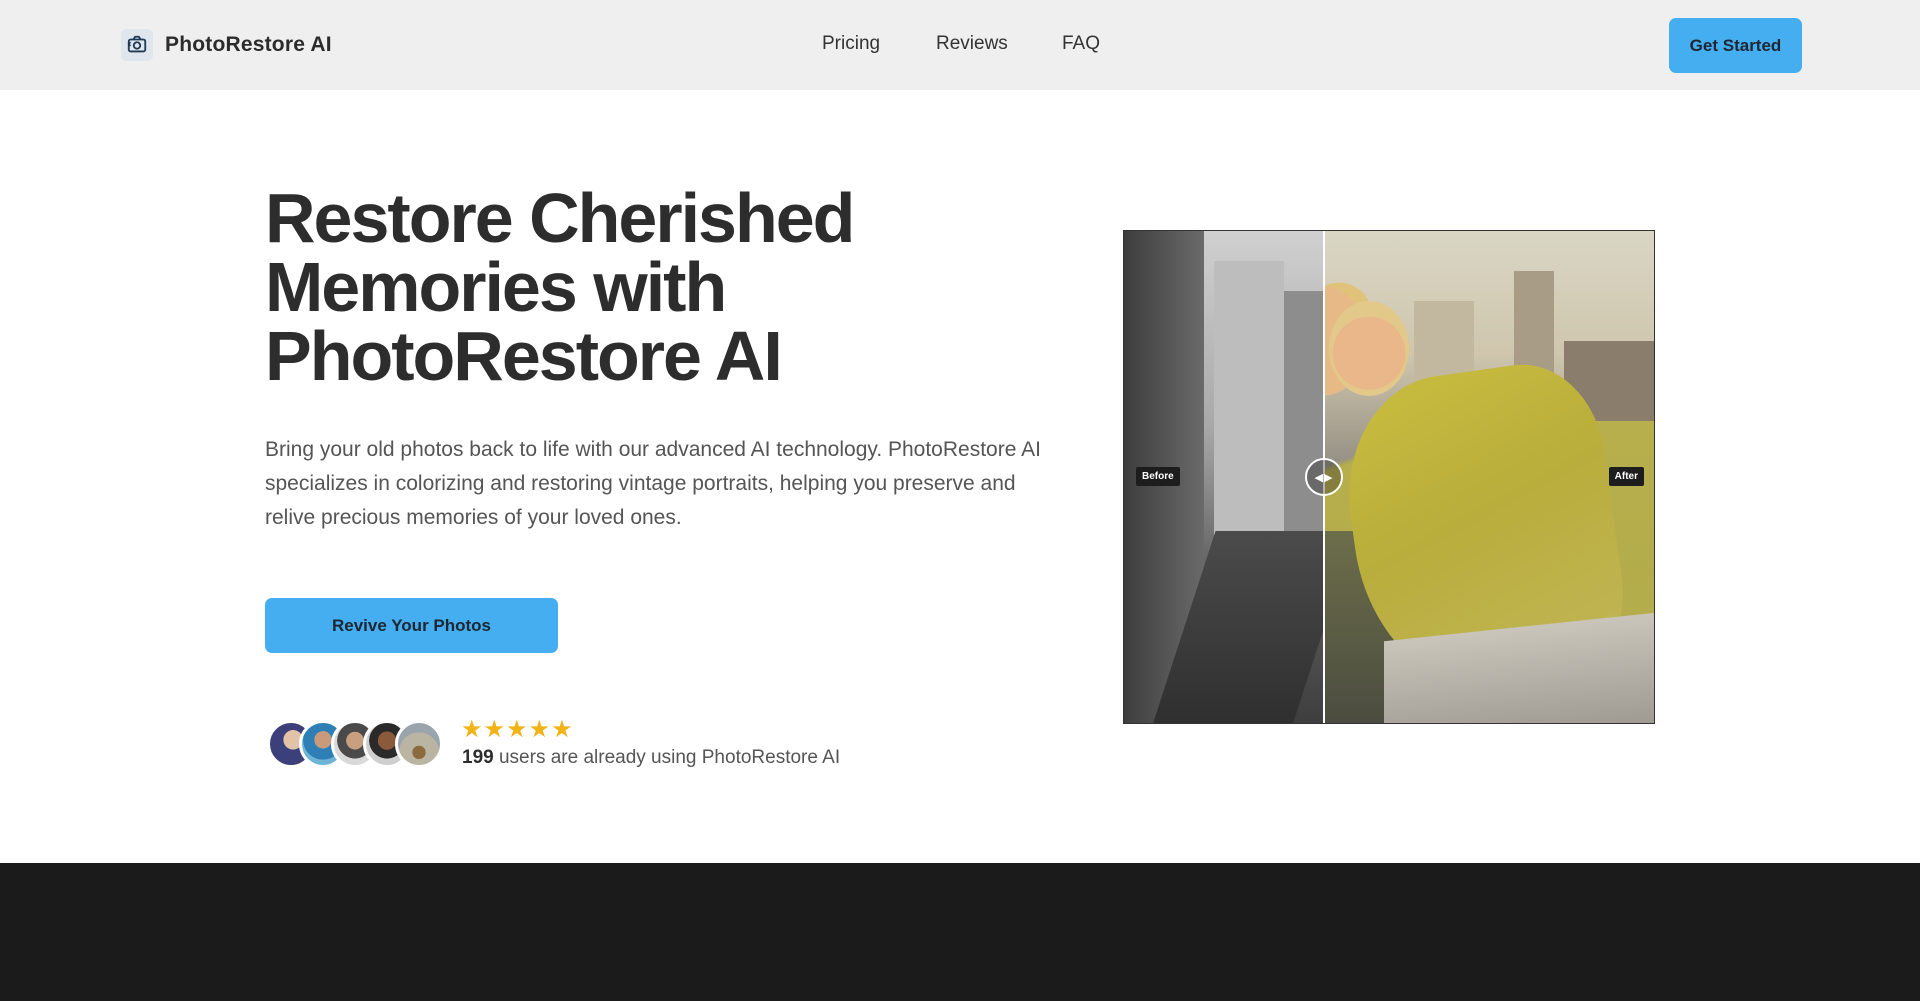 The width and height of the screenshot is (1920, 1001). Describe the element at coordinates (960, 932) in the screenshot. I see `dark-section` at that location.